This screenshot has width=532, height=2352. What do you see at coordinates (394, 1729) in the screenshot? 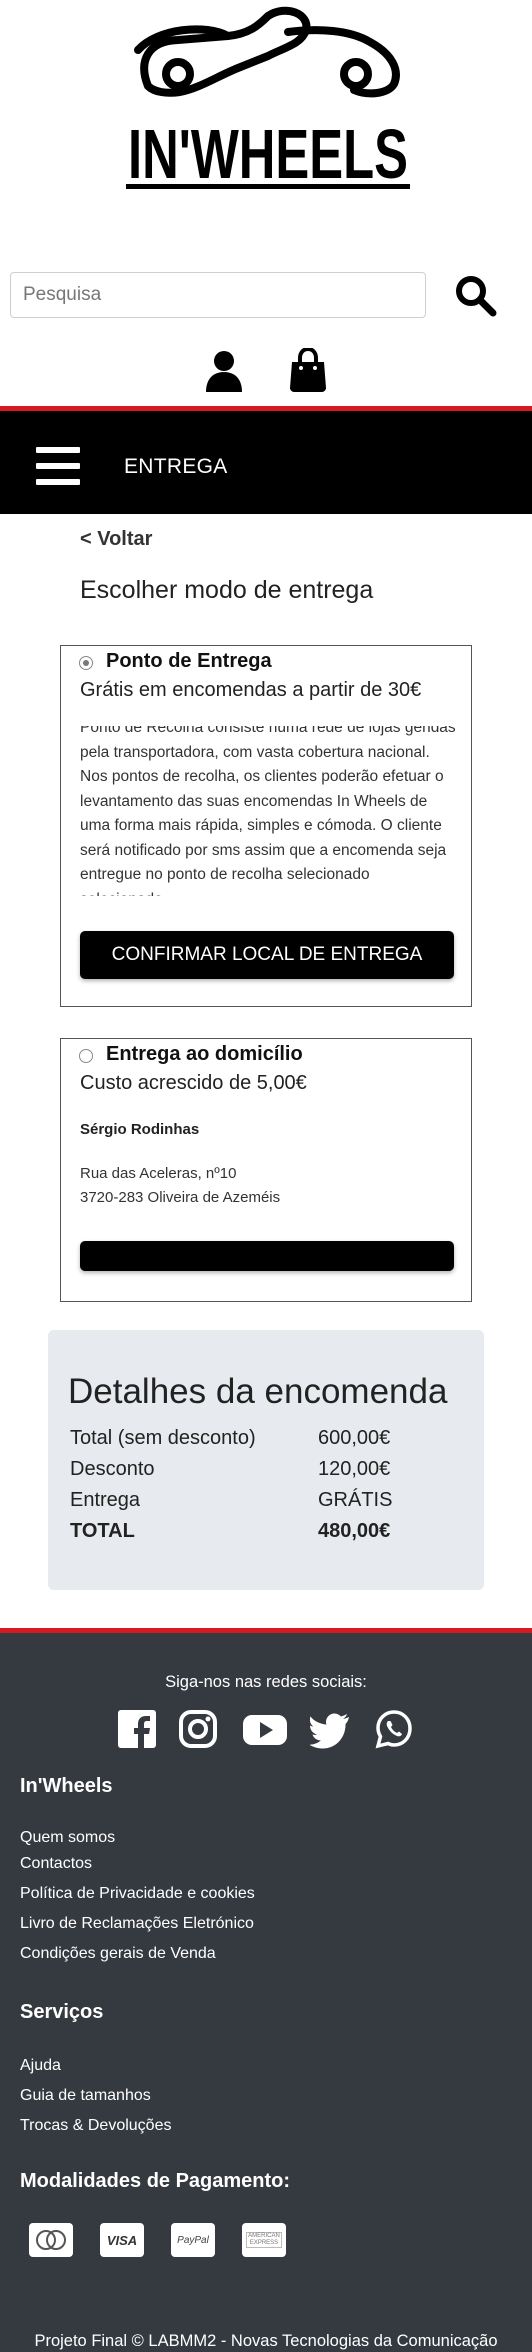
I see `whatsapp-icon` at bounding box center [394, 1729].